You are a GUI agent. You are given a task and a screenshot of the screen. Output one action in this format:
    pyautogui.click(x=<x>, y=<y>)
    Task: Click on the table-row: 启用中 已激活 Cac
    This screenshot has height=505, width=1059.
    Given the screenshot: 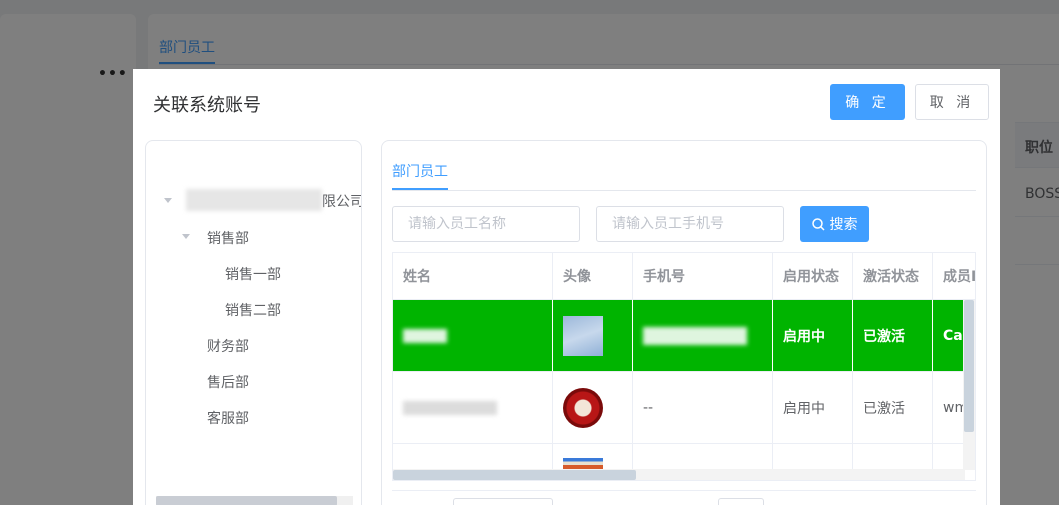 What is the action you would take?
    pyautogui.click(x=684, y=336)
    